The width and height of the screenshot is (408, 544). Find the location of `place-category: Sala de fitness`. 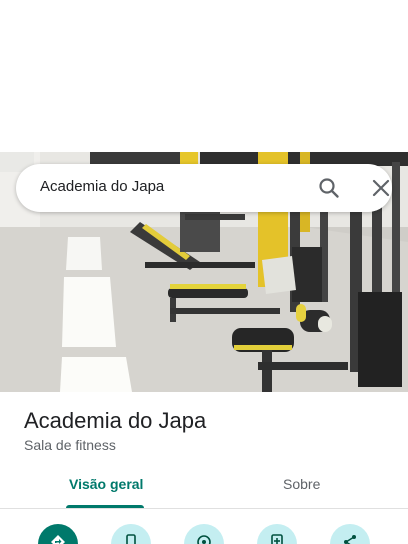

place-category: Sala de fitness is located at coordinates (70, 445).